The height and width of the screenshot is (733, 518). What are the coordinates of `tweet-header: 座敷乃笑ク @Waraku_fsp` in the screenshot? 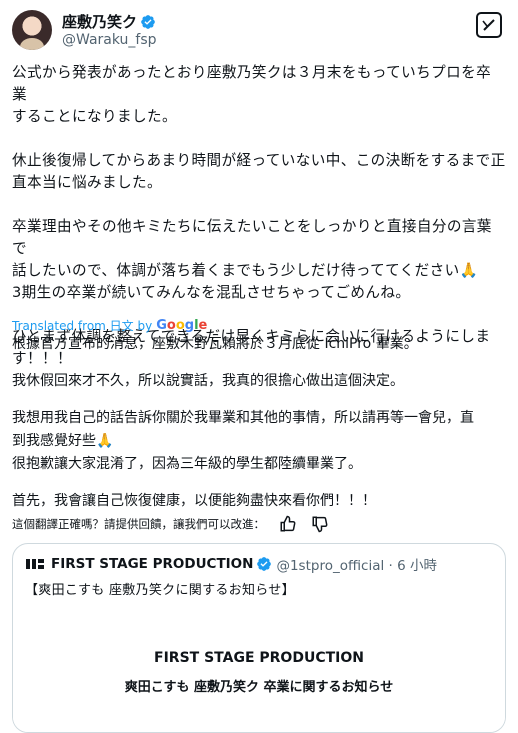 It's located at (259, 32).